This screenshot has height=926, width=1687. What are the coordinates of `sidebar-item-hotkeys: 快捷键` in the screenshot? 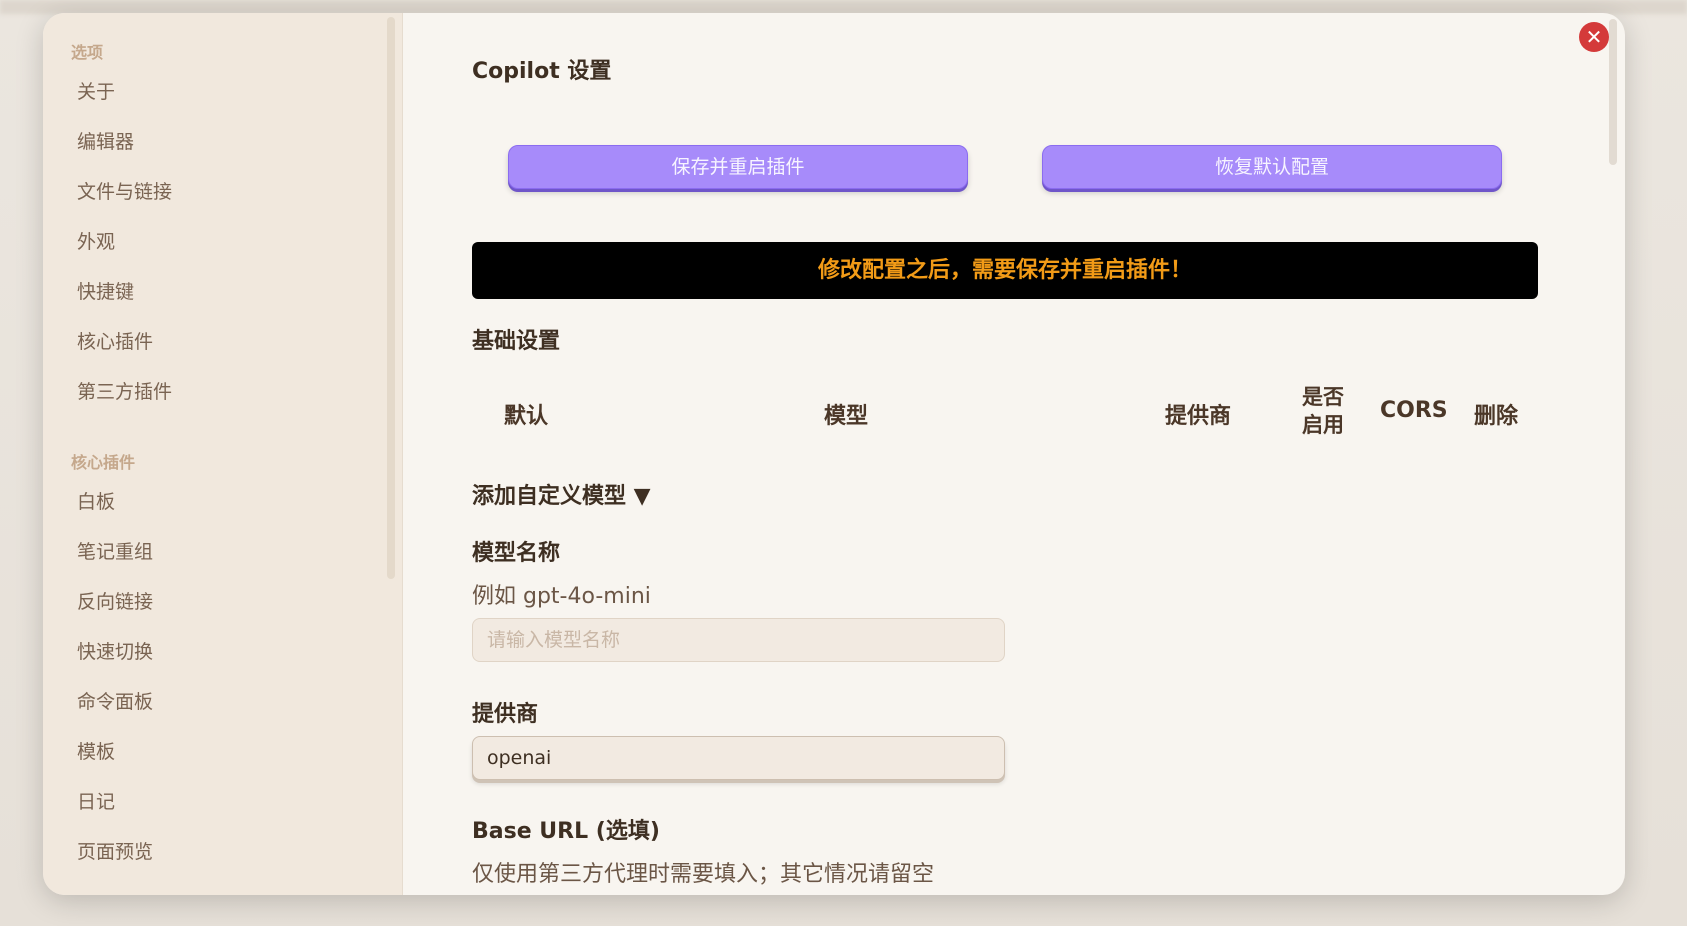 It's located at (105, 290).